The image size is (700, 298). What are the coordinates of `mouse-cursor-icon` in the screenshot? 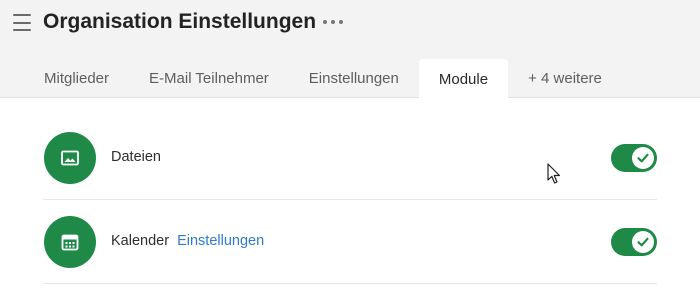 It's located at (553, 173).